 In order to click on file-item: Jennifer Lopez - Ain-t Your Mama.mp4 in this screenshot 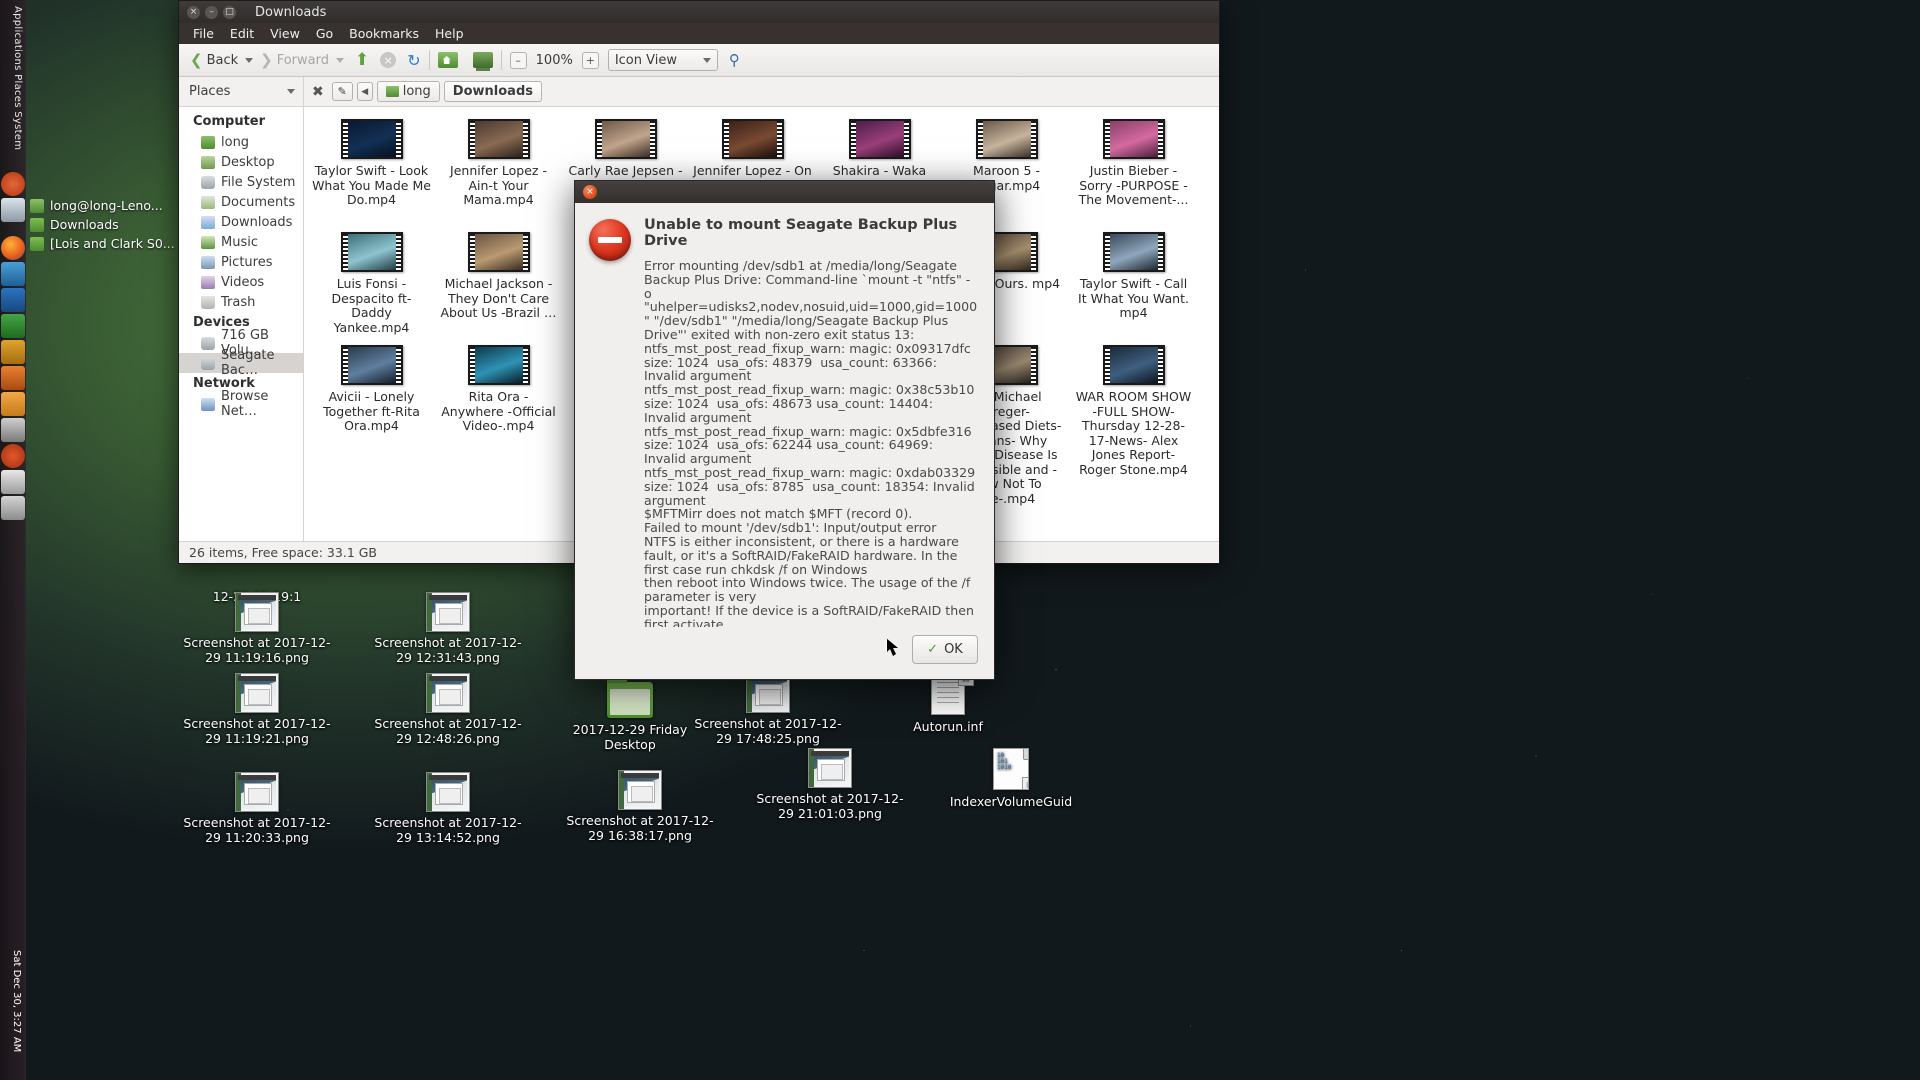, I will do `click(498, 169)`.